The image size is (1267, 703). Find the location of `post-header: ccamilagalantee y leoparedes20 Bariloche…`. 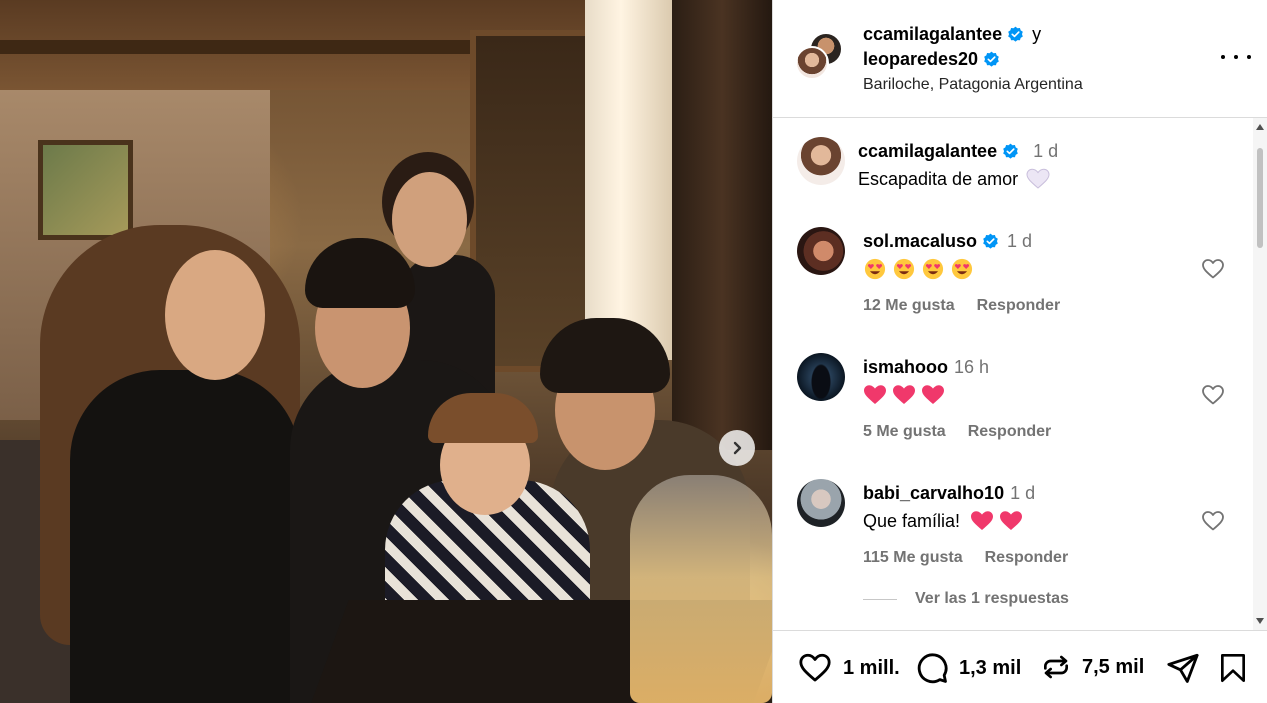

post-header: ccamilagalantee y leoparedes20 Bariloche… is located at coordinates (1020, 59).